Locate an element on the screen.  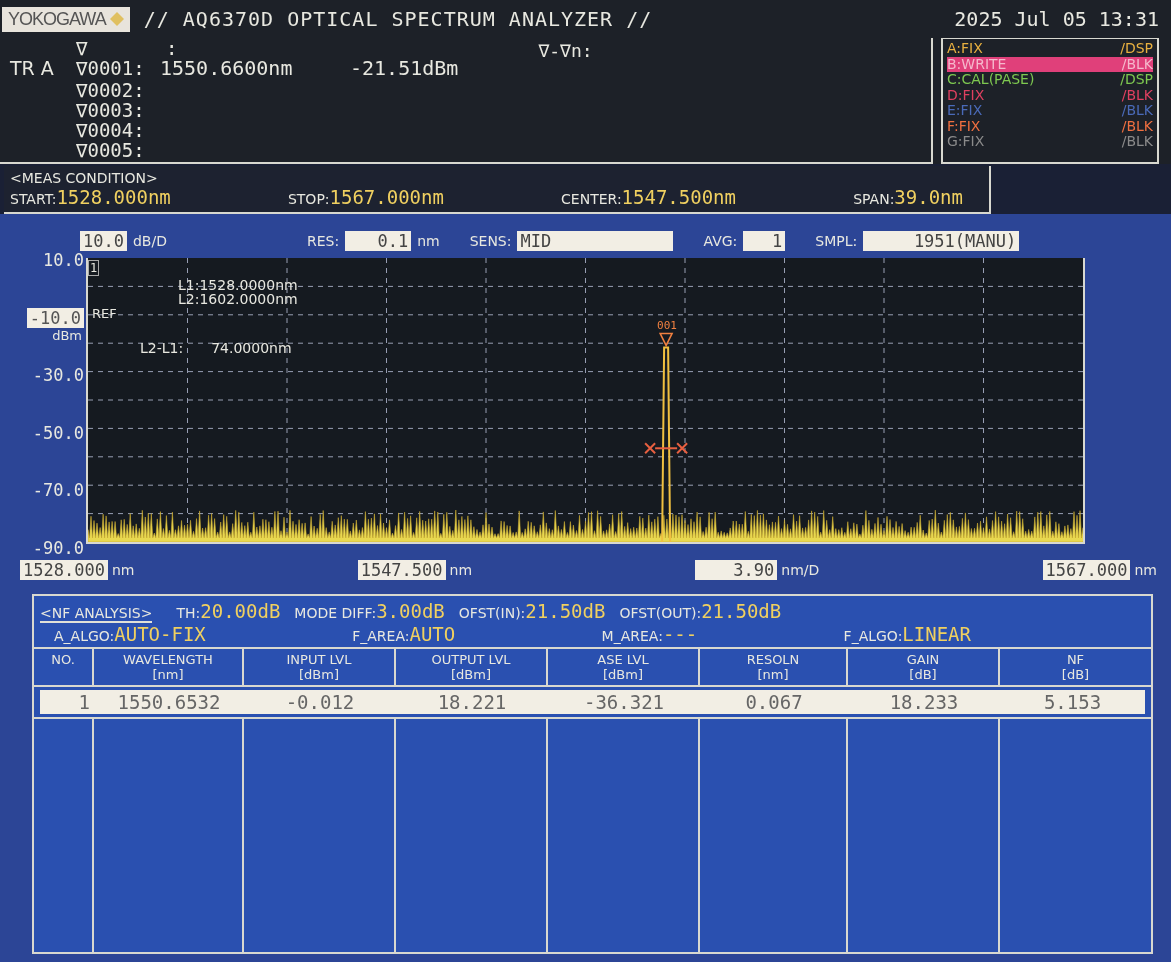
param-label: OFST(IN): is located at coordinates (492, 613).